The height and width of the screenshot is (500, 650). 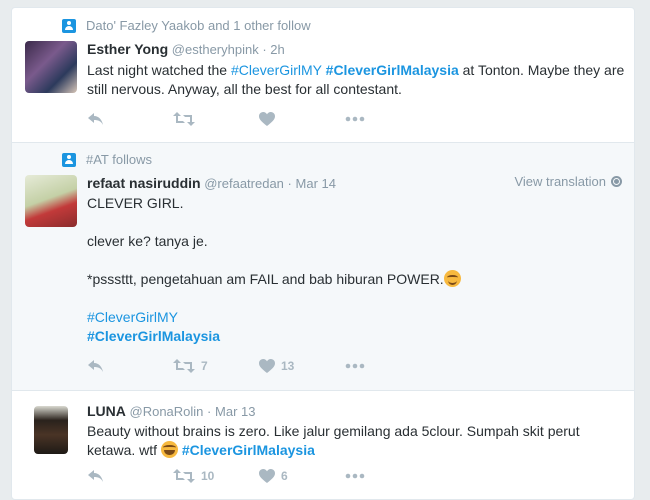 I want to click on retweet-count: 7, so click(x=204, y=366).